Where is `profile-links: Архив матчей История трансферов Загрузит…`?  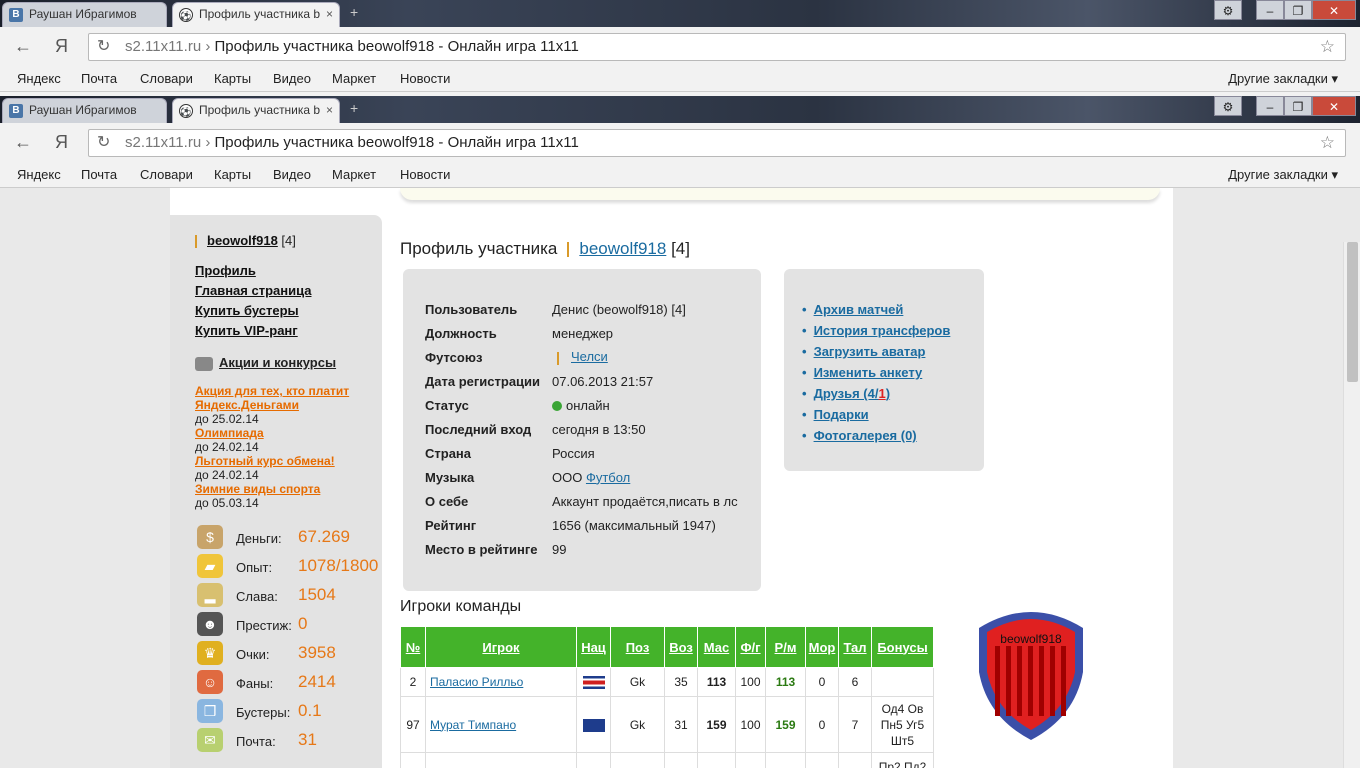 profile-links: Архив матчей История трансферов Загрузит… is located at coordinates (876, 375).